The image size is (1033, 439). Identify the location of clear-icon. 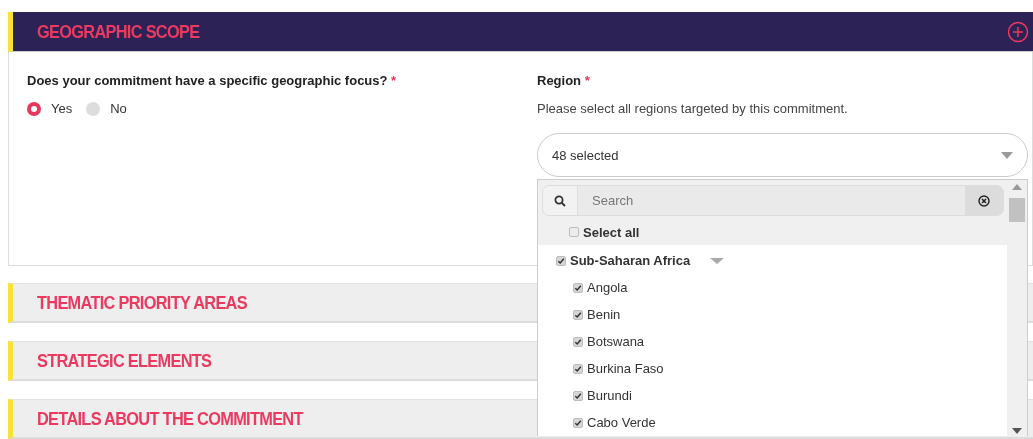
(984, 200).